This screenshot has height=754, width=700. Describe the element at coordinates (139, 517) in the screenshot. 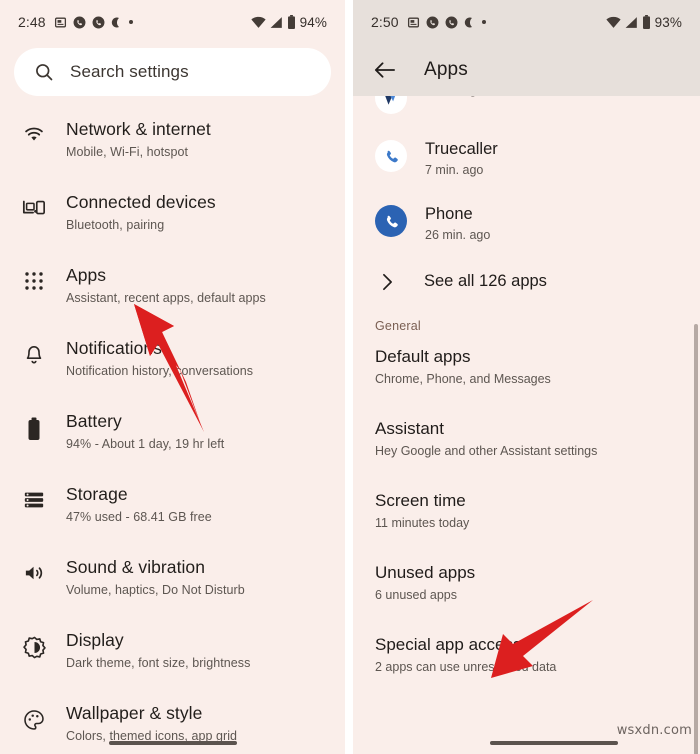

I see `settings-item-subtitle: 47% used - 68.41 GB free` at that location.